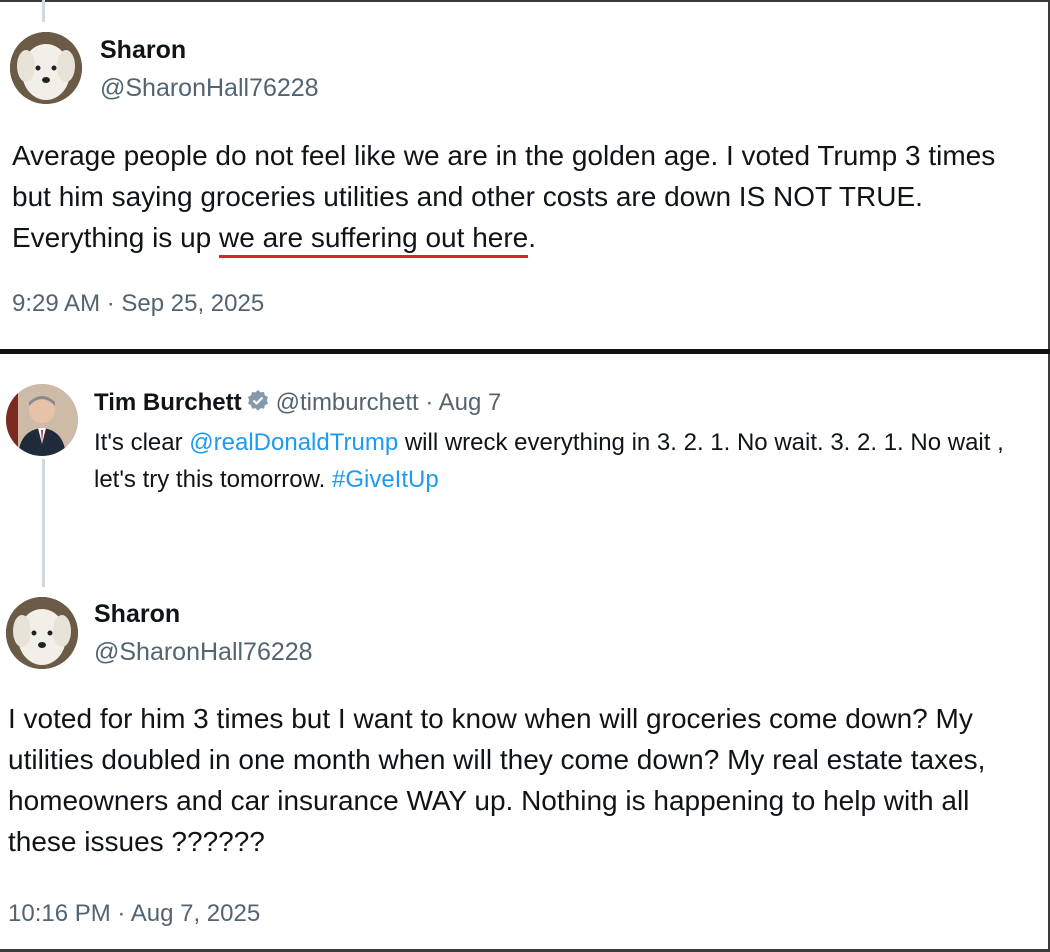  What do you see at coordinates (143, 50) in the screenshot?
I see `post1-author-name: Sharon` at bounding box center [143, 50].